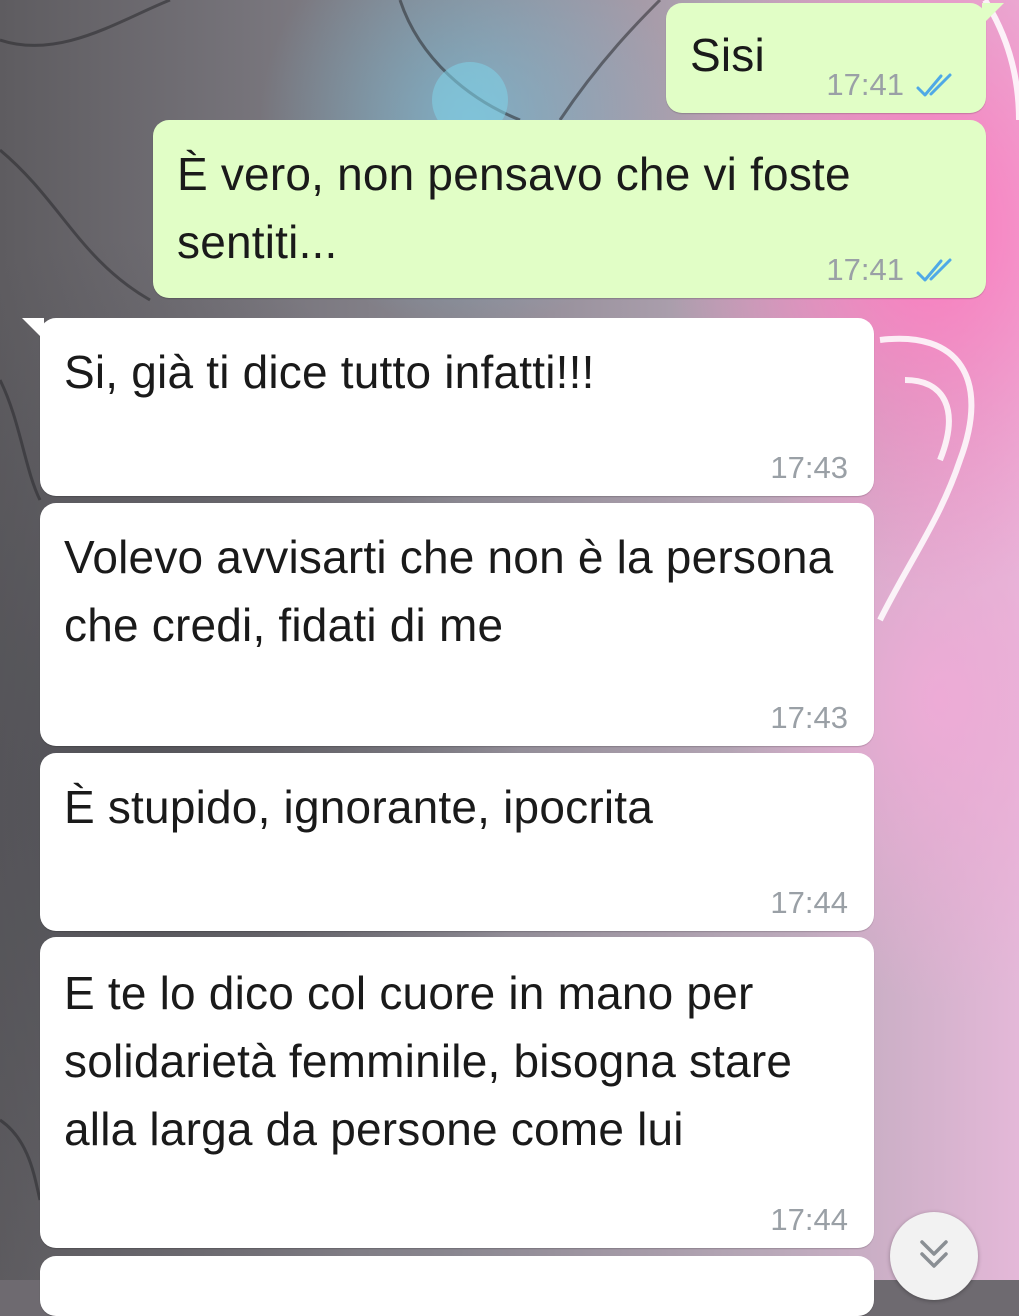  Describe the element at coordinates (329, 372) in the screenshot. I see `message-text: Si, già ti dice tutto infatti!!!` at that location.